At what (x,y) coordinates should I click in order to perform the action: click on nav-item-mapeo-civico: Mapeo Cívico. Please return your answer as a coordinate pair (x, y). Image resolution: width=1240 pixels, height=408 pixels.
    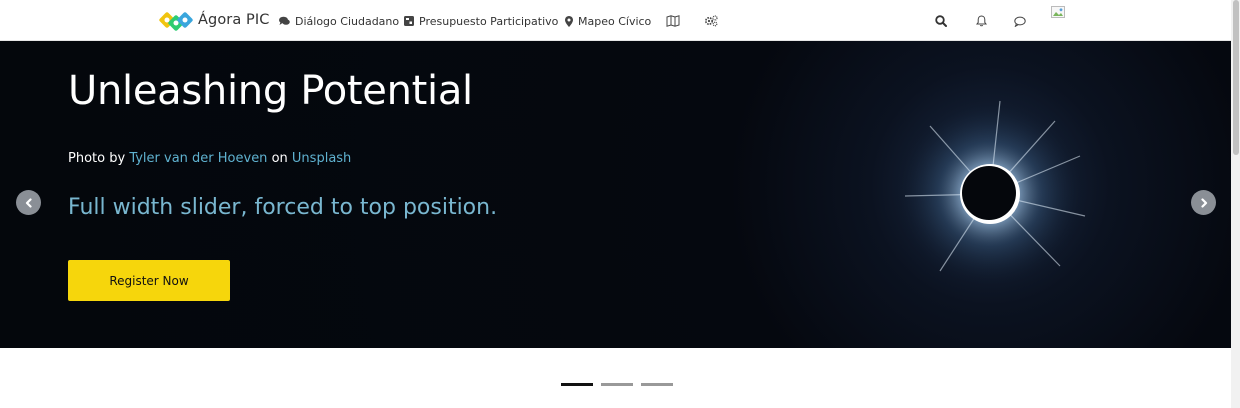
    Looking at the image, I should click on (608, 21).